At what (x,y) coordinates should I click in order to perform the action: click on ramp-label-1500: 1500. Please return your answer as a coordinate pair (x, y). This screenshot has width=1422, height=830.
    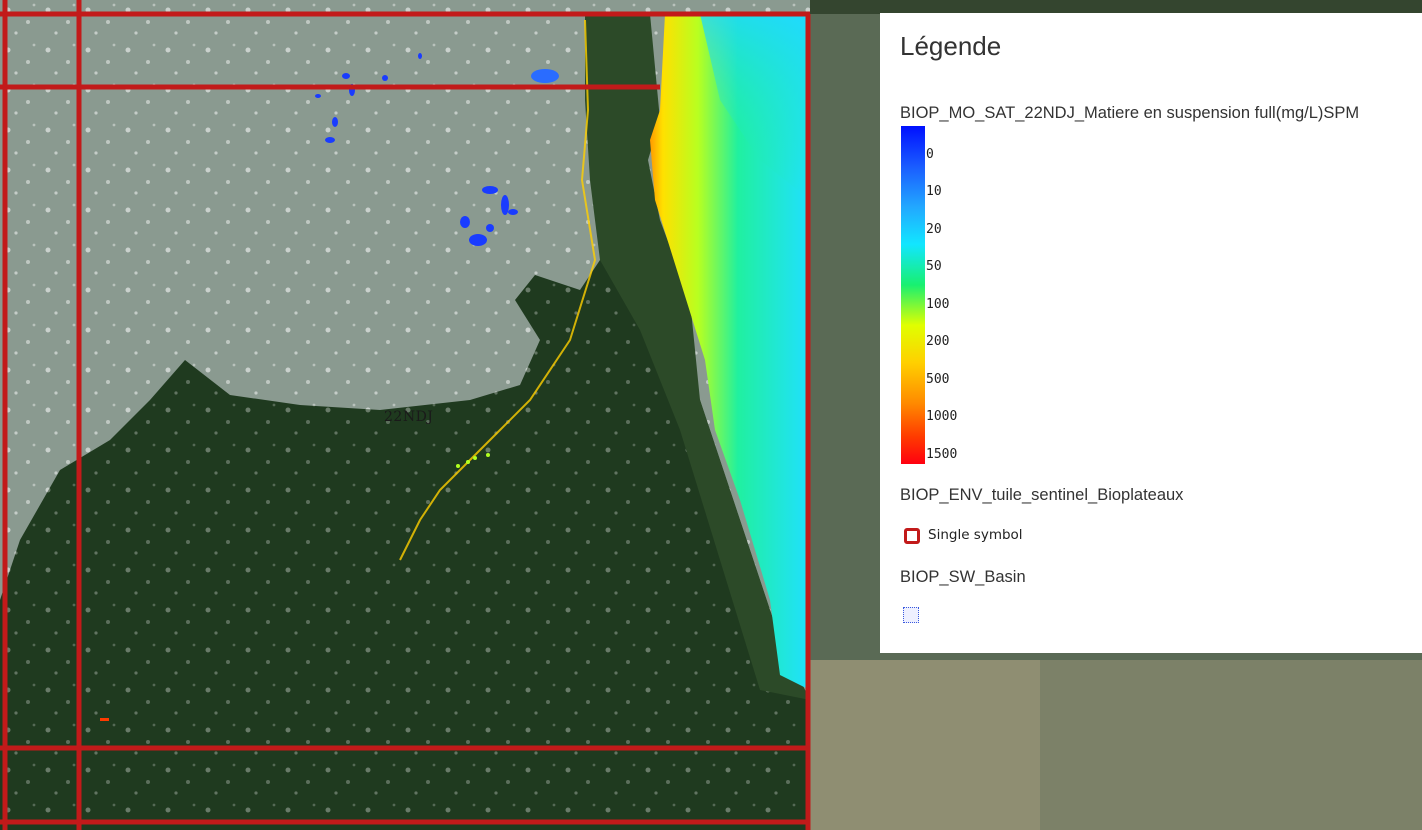
    Looking at the image, I should click on (942, 454).